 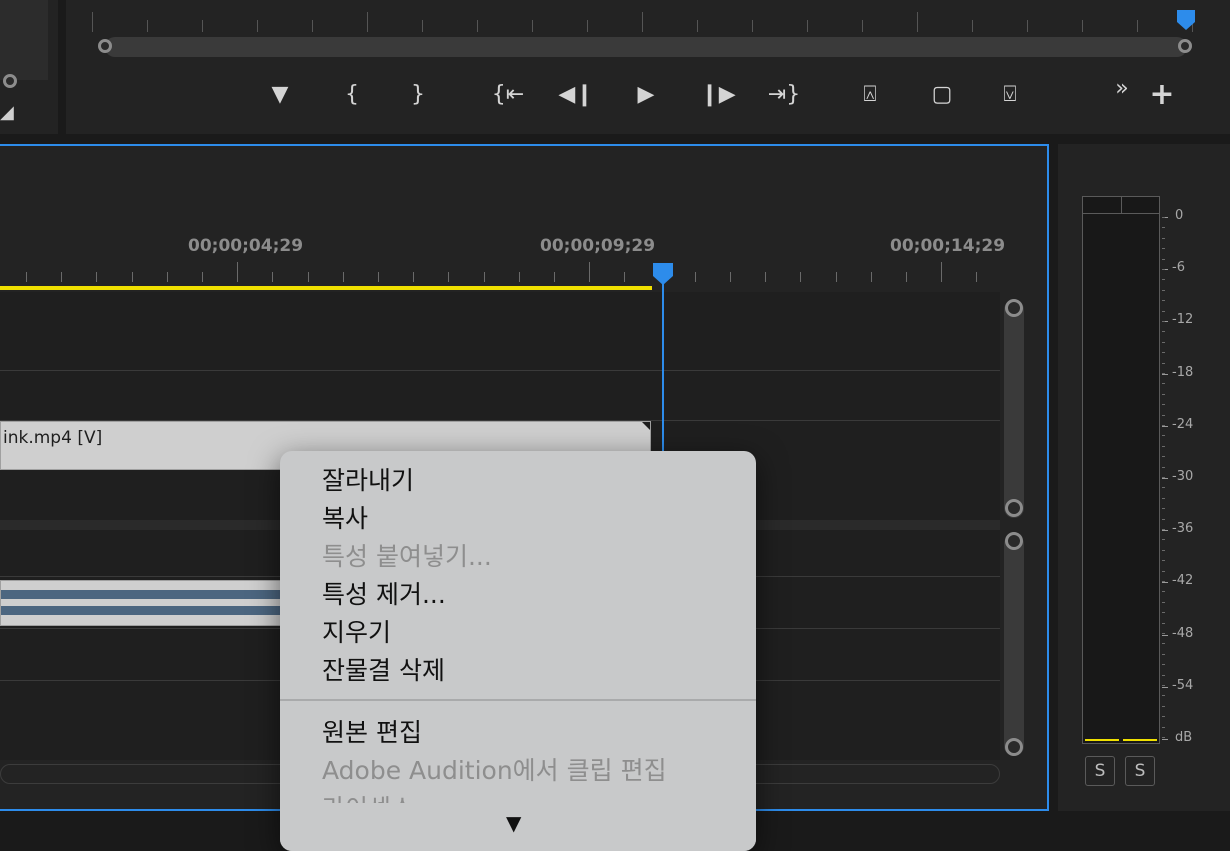 What do you see at coordinates (784, 95) in the screenshot?
I see `go-to-out-icon: ⇥}` at bounding box center [784, 95].